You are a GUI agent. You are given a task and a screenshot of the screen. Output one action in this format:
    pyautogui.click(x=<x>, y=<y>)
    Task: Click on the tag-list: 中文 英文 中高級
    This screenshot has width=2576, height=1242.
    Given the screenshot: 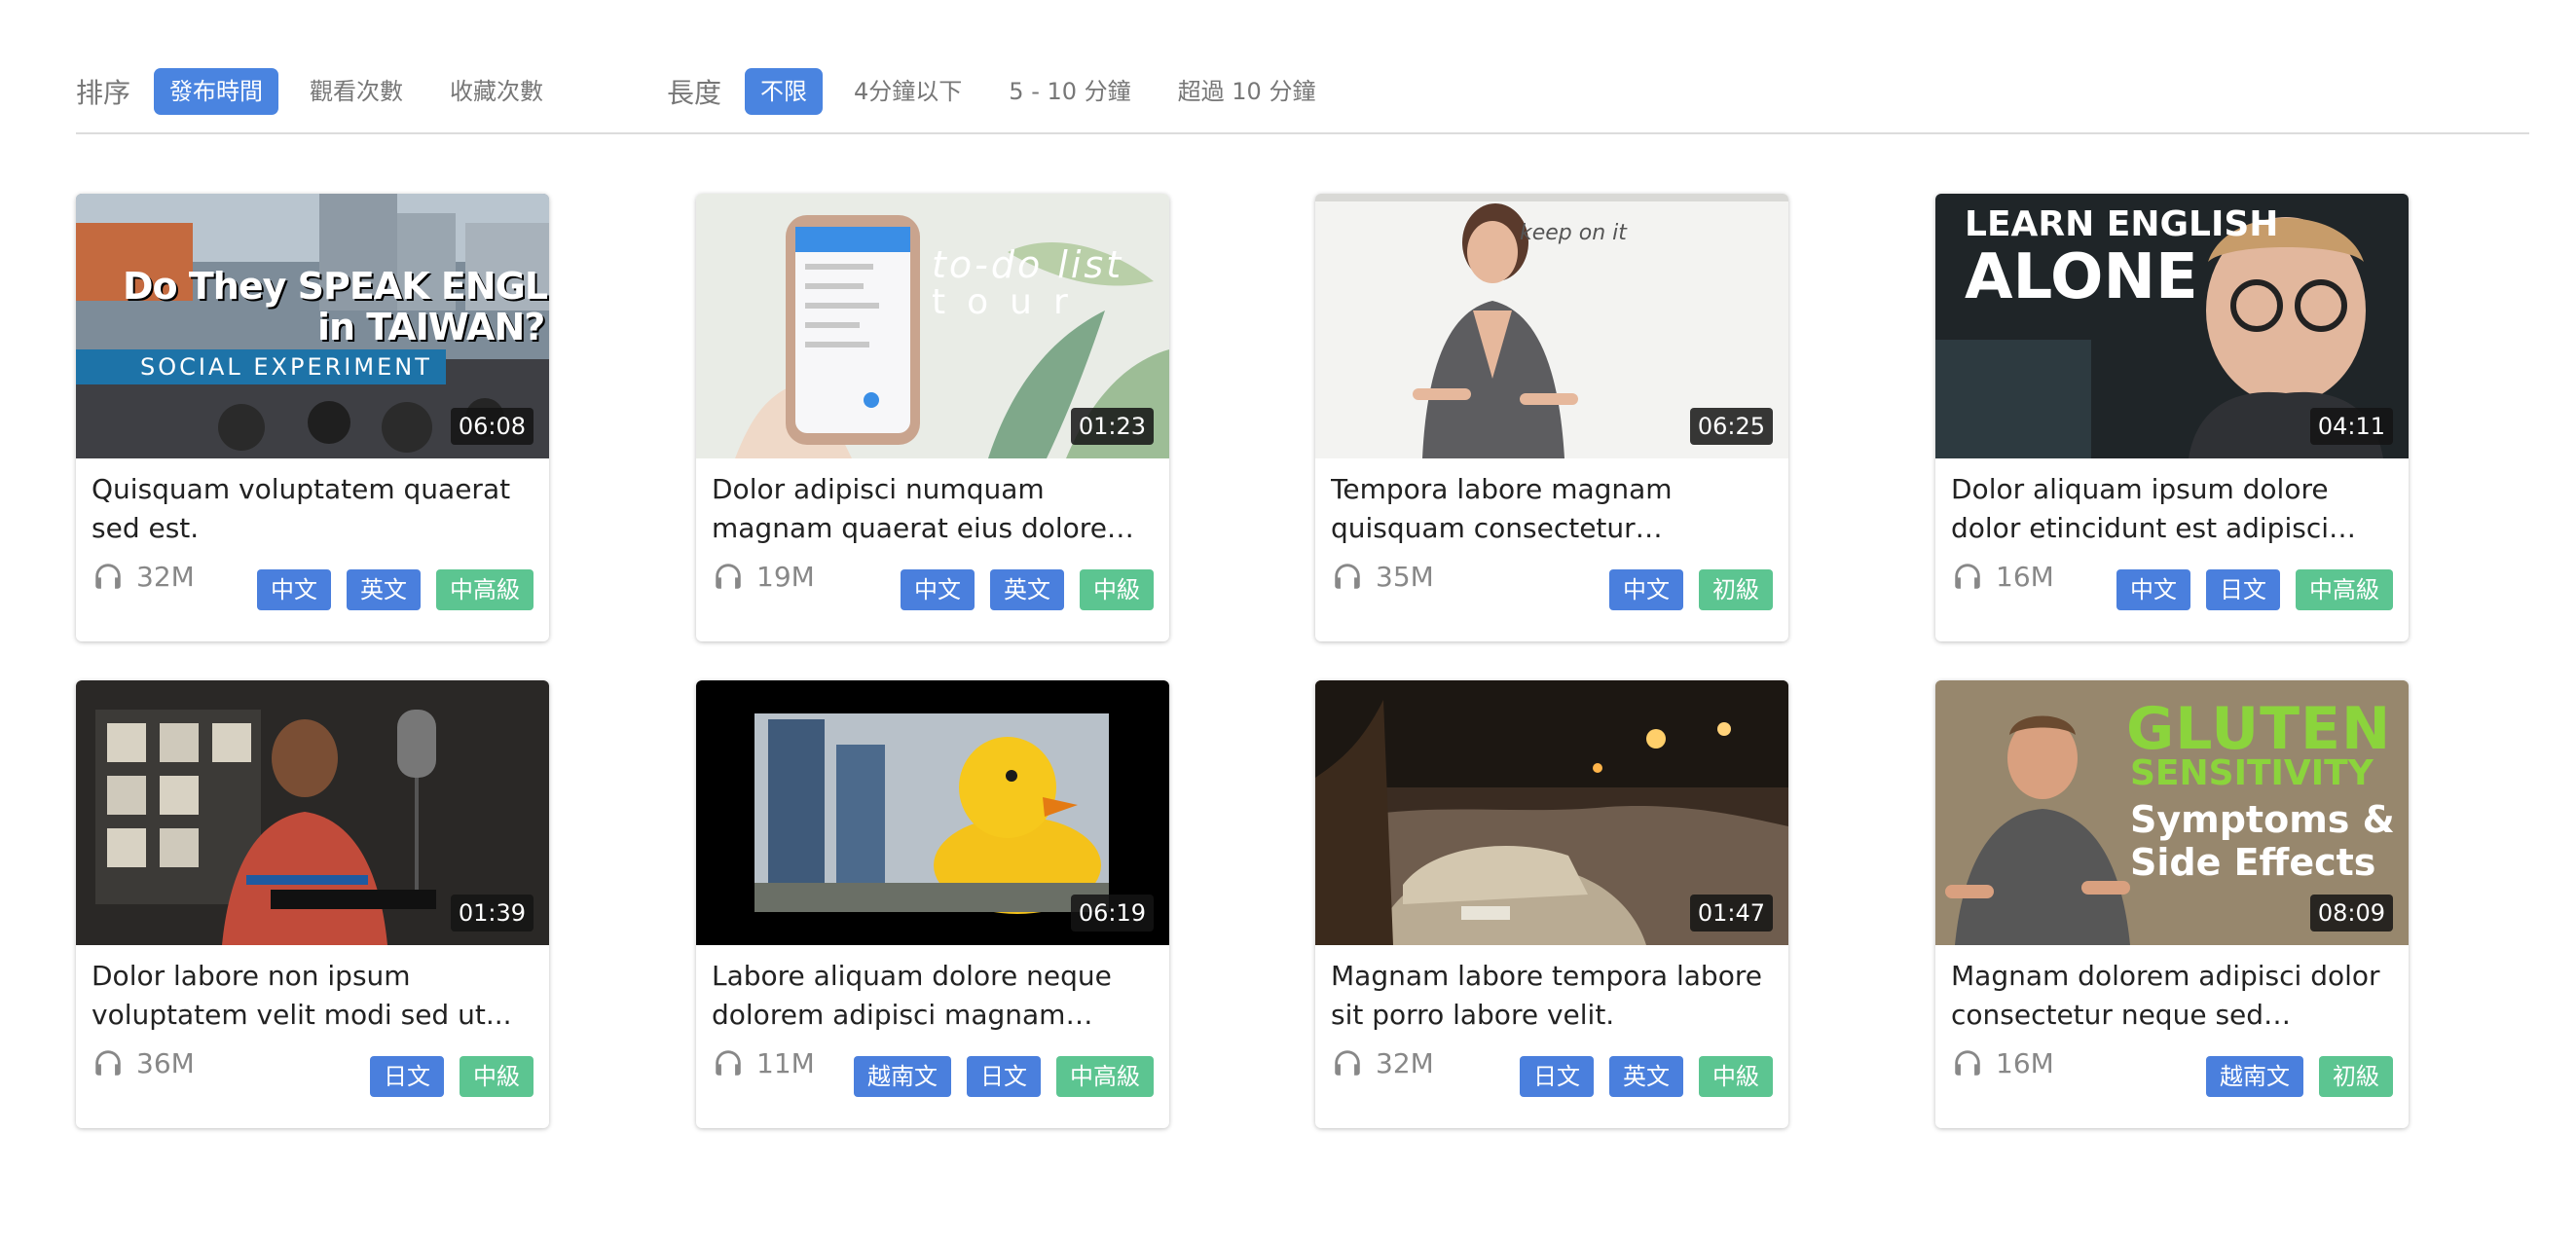 What is the action you would take?
    pyautogui.click(x=387, y=589)
    